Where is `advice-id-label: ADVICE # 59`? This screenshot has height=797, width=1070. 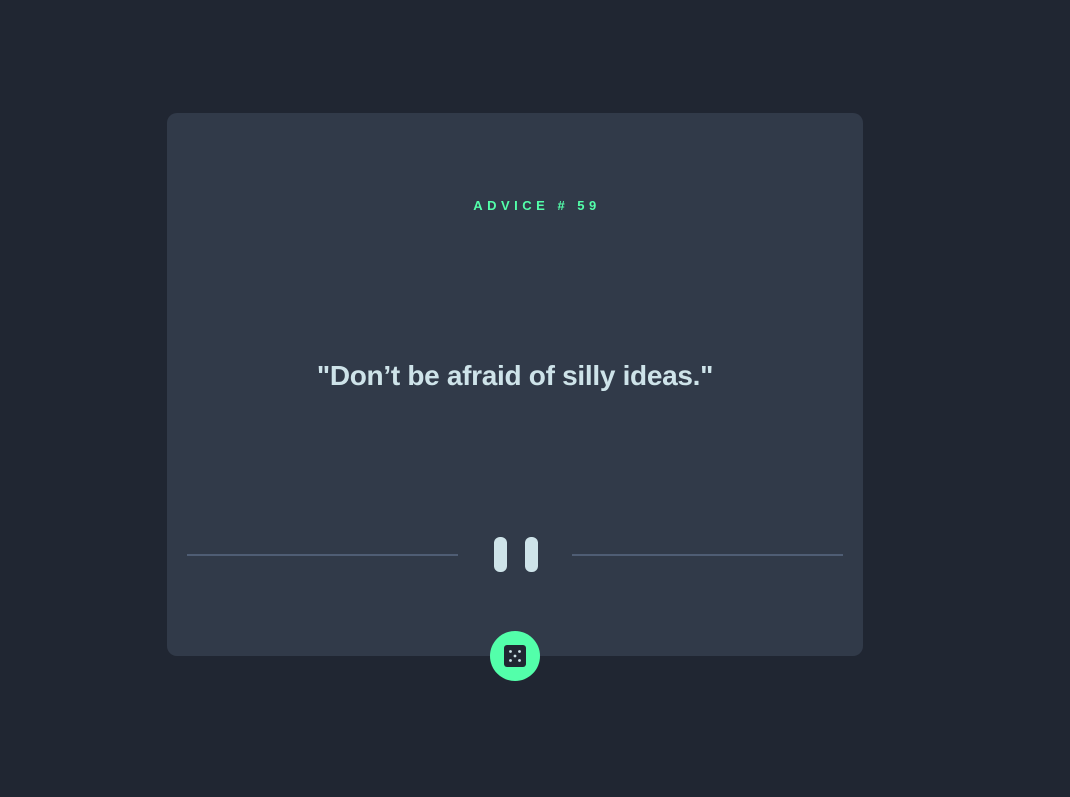 advice-id-label: ADVICE # 59 is located at coordinates (537, 205).